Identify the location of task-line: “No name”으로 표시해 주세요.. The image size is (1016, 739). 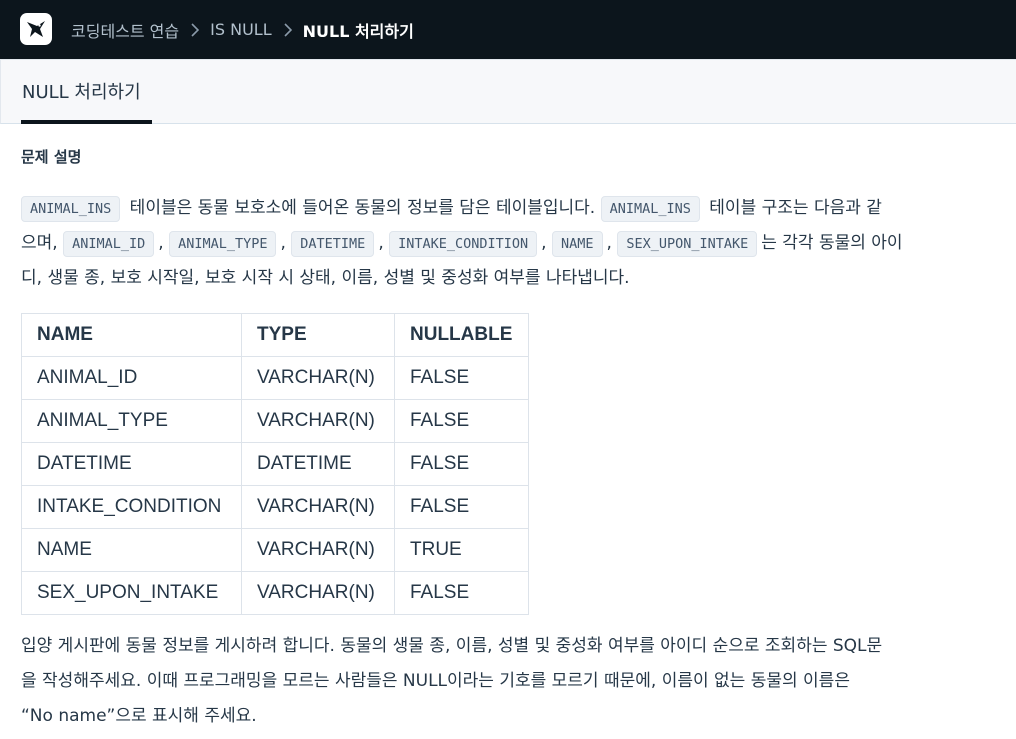
(139, 716).